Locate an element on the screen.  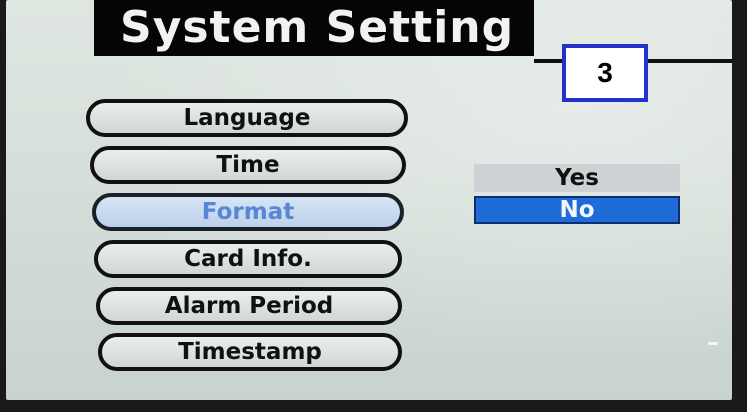
screen-glare is located at coordinates (713, 343).